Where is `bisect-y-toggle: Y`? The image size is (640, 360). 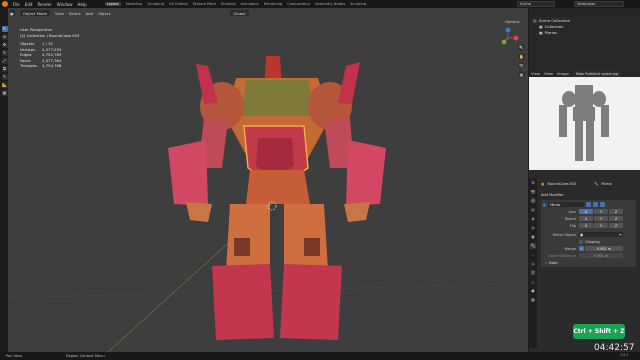 bisect-y-toggle: Y is located at coordinates (601, 218).